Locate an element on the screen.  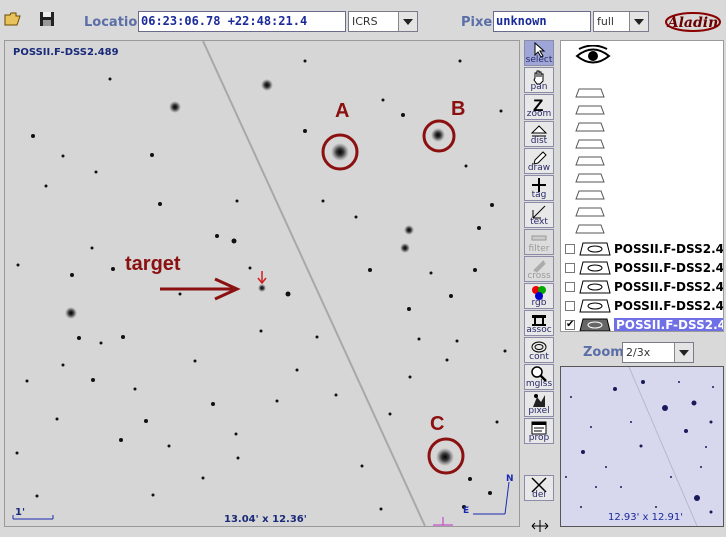
tool-cross: cross is located at coordinates (539, 269).